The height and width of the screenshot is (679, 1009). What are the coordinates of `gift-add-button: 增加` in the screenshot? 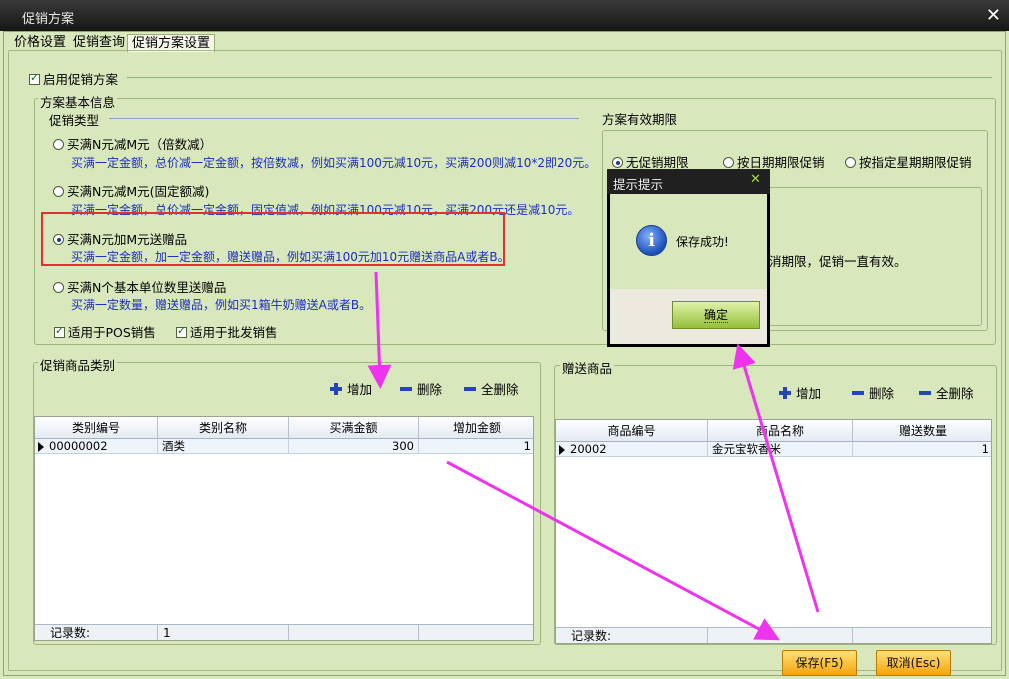 It's located at (800, 392).